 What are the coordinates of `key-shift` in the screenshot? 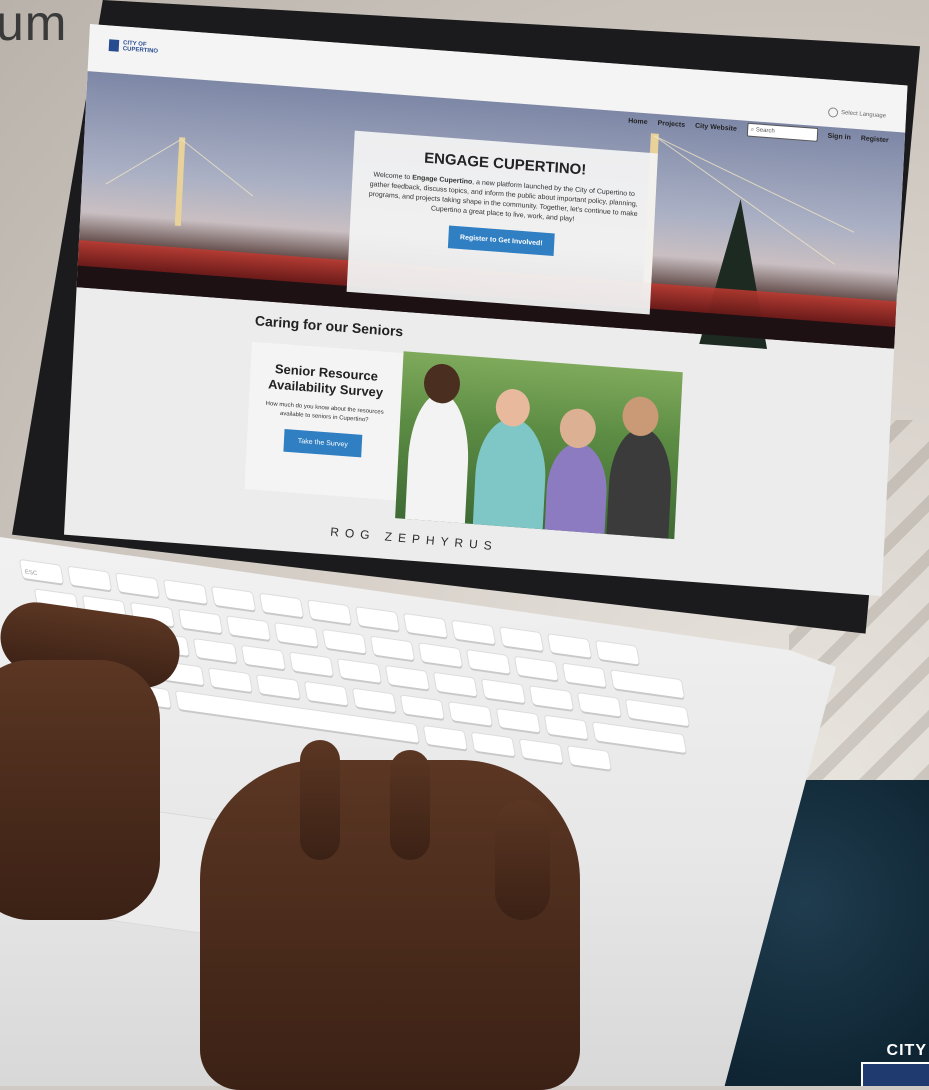 It's located at (639, 738).